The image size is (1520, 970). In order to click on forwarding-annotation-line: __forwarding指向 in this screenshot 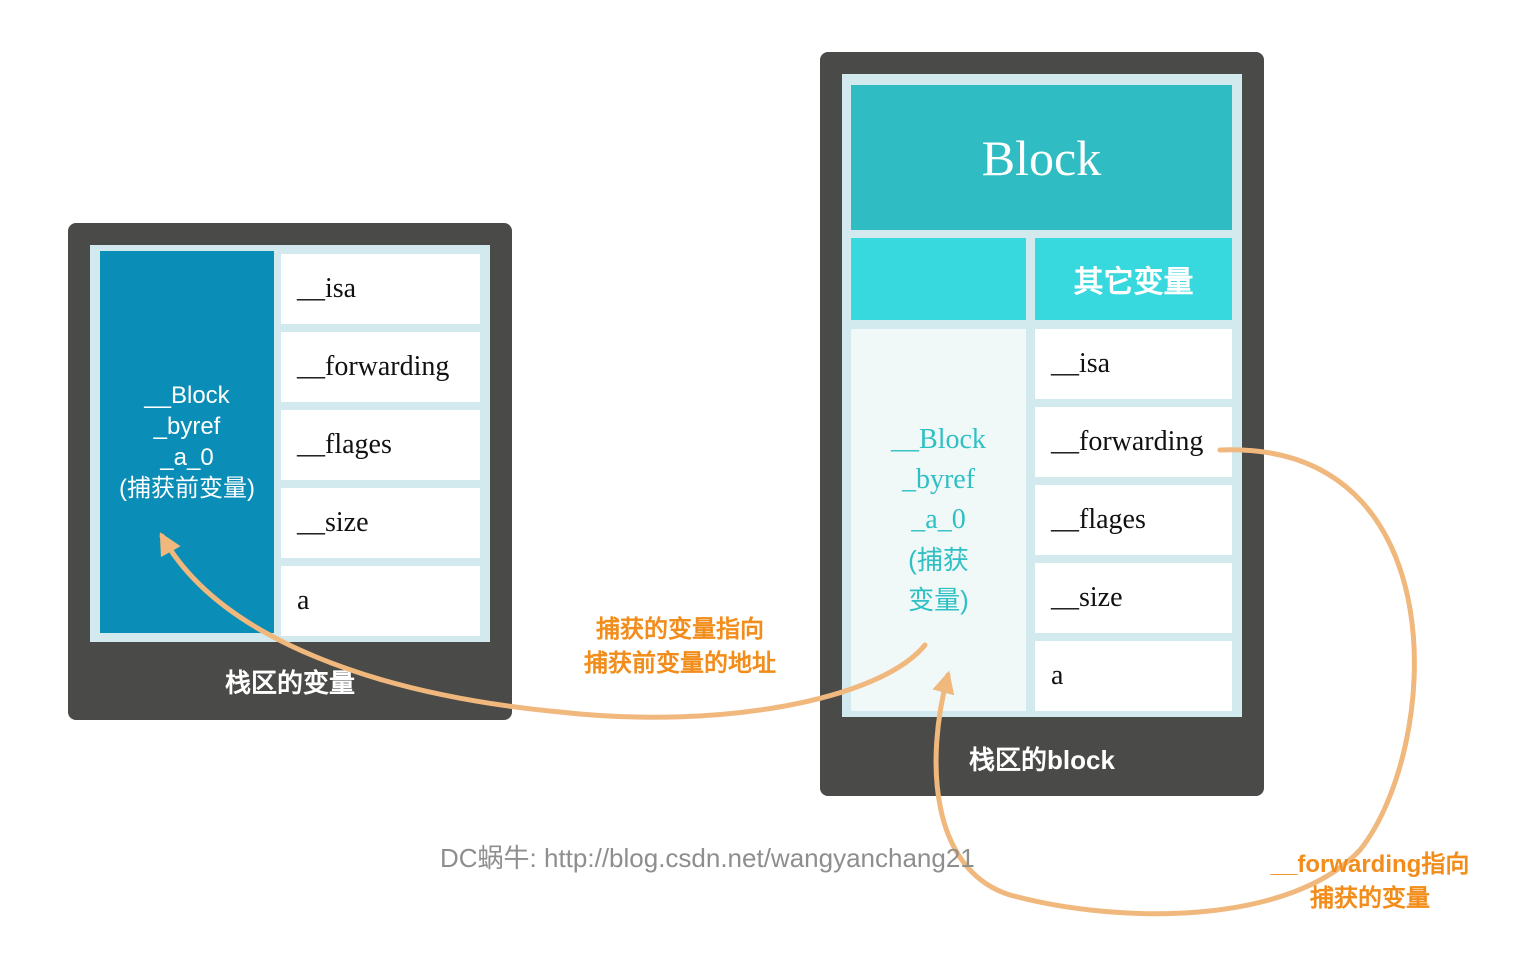, I will do `click(1370, 864)`.